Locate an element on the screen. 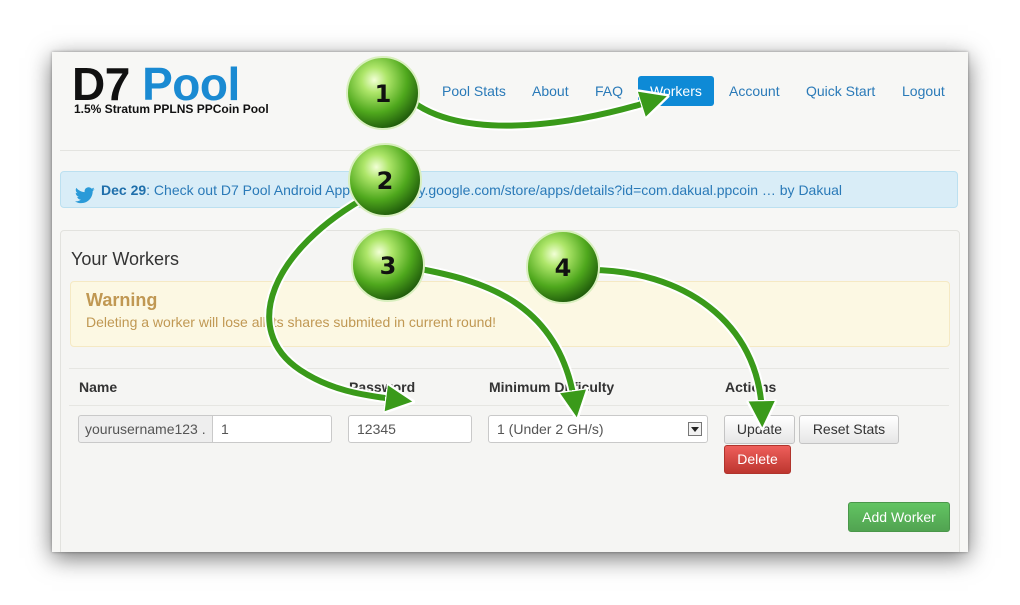 The width and height of the screenshot is (1020, 605). column-minimum-difficulty: Minimum Difficulty is located at coordinates (552, 387).